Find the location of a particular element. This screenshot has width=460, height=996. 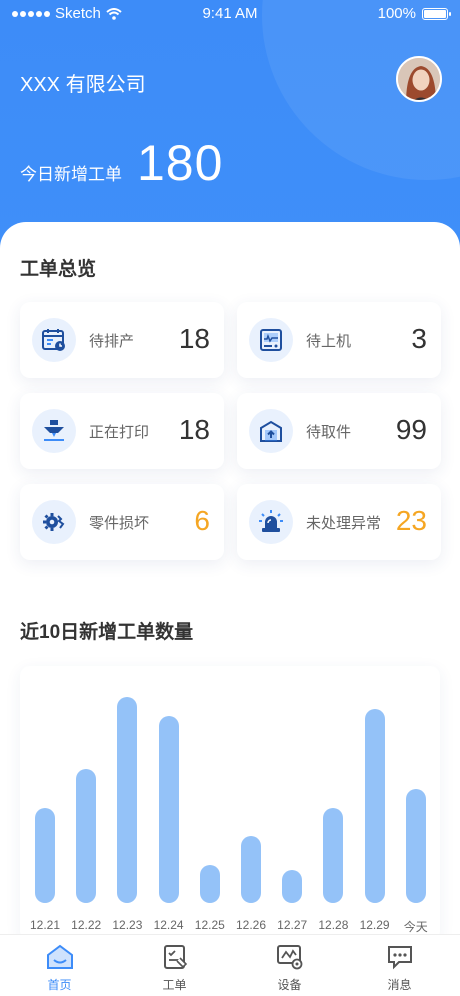

battery-icon is located at coordinates (436, 13).